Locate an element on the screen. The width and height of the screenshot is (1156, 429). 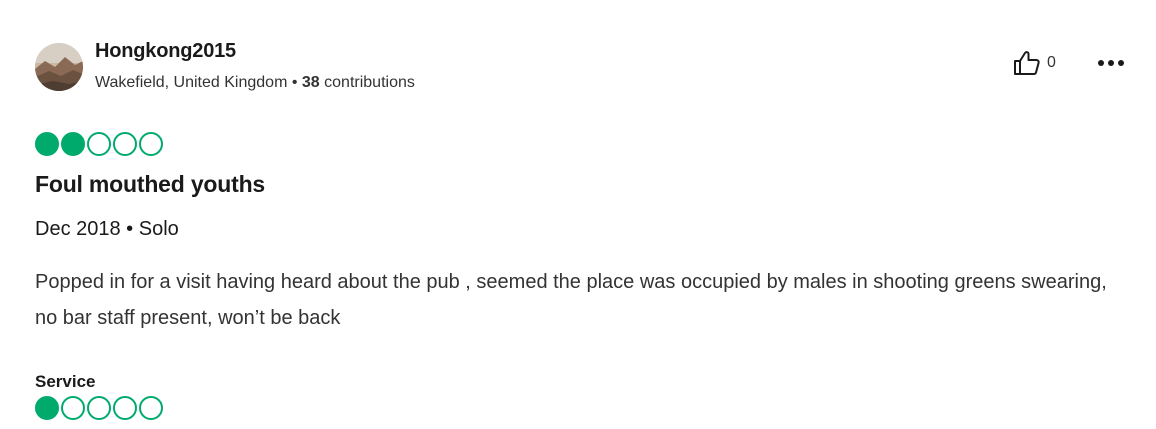
reviewer-location: Wakefield, United Kingdom is located at coordinates (191, 82).